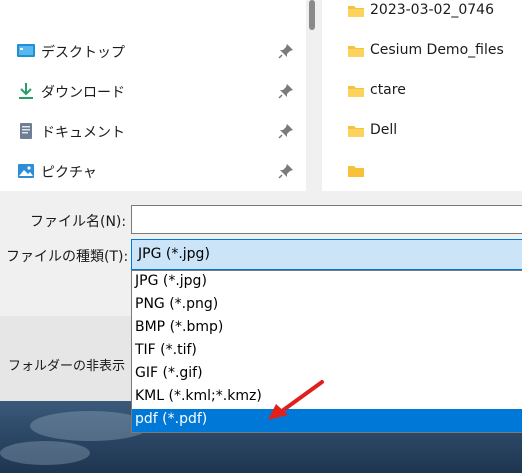 The height and width of the screenshot is (473, 522). Describe the element at coordinates (177, 304) in the screenshot. I see `filetype-option-label: PNG (*.png)` at that location.